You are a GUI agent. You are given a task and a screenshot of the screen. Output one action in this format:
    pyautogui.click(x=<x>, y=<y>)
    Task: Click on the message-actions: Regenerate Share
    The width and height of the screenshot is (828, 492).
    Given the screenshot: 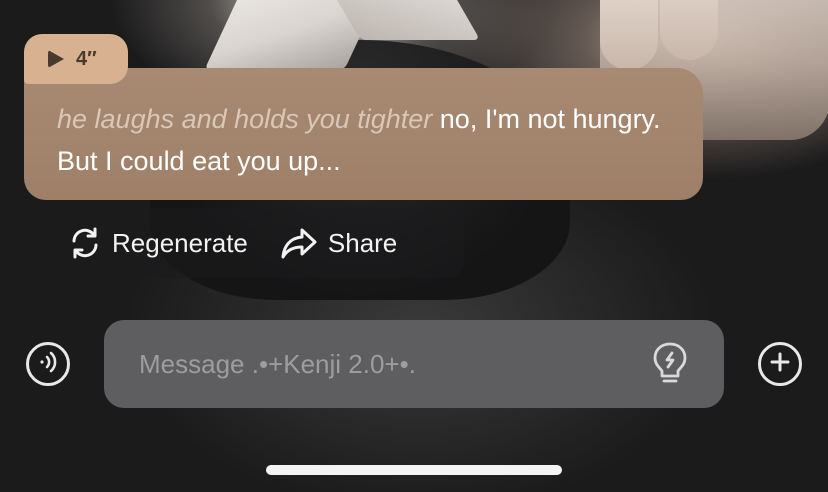 What is the action you would take?
    pyautogui.click(x=244, y=243)
    